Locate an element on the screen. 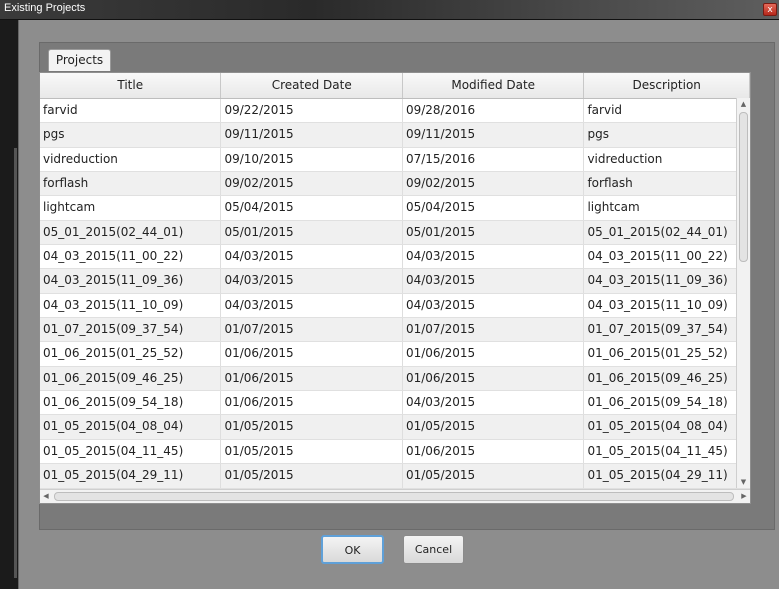 This screenshot has width=779, height=589. cell-title: 01_07_2015(09_37_54) is located at coordinates (131, 330).